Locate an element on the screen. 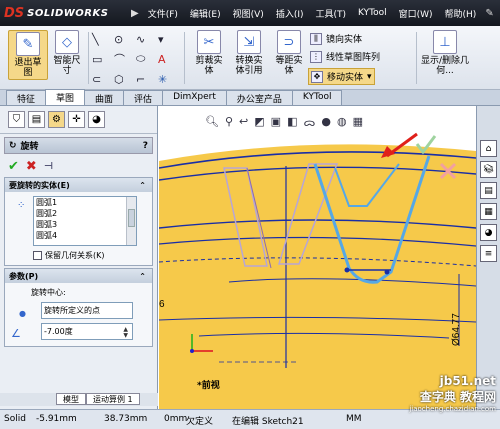 This screenshot has height=429, width=500. view-palette-icon: ▦ is located at coordinates (488, 211).